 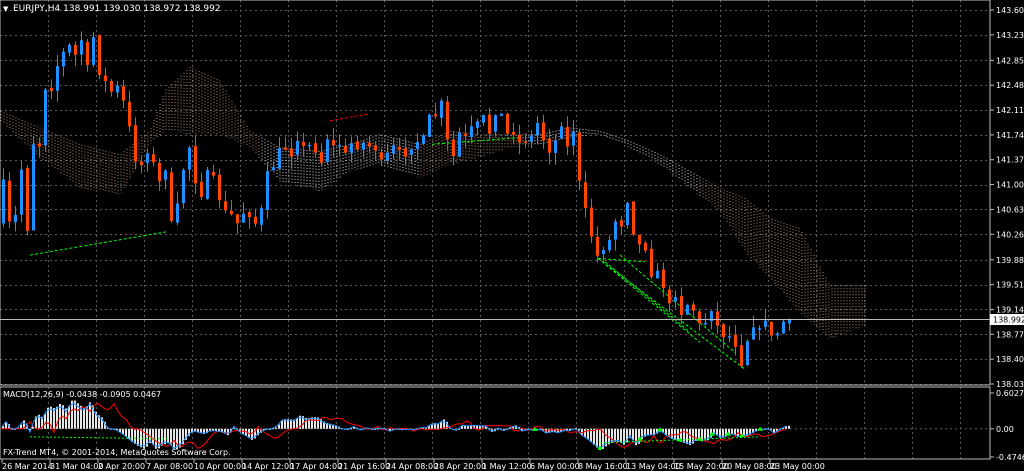 What do you see at coordinates (6, 9) in the screenshot?
I see `header-menu-icon: ▼` at bounding box center [6, 9].